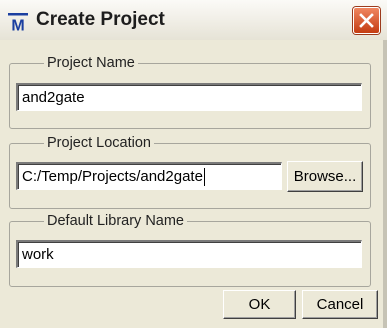  Describe the element at coordinates (204, 177) in the screenshot. I see `text-caret` at that location.